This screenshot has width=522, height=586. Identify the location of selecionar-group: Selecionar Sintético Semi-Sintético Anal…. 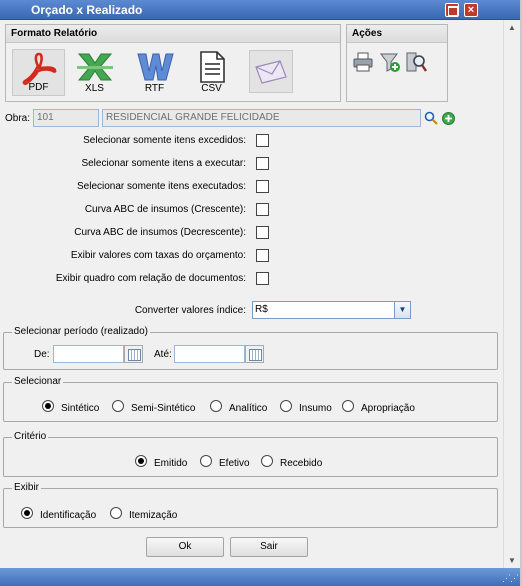
(250, 399).